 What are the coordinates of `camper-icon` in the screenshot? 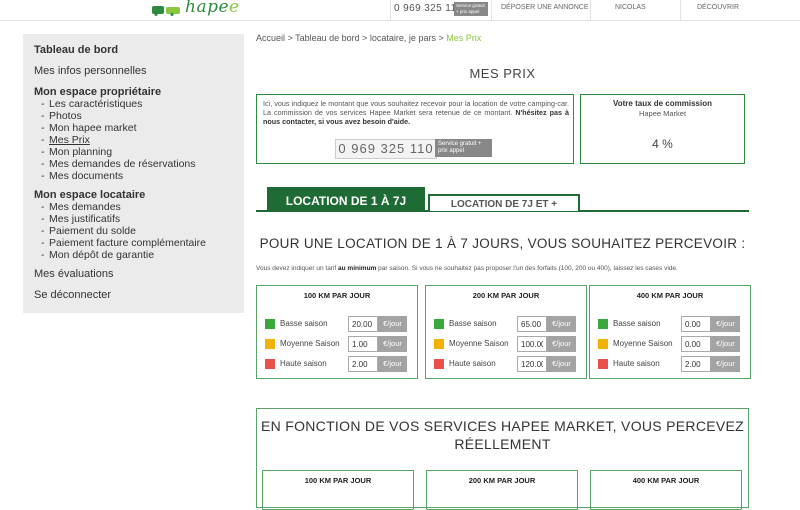 It's located at (166, 11).